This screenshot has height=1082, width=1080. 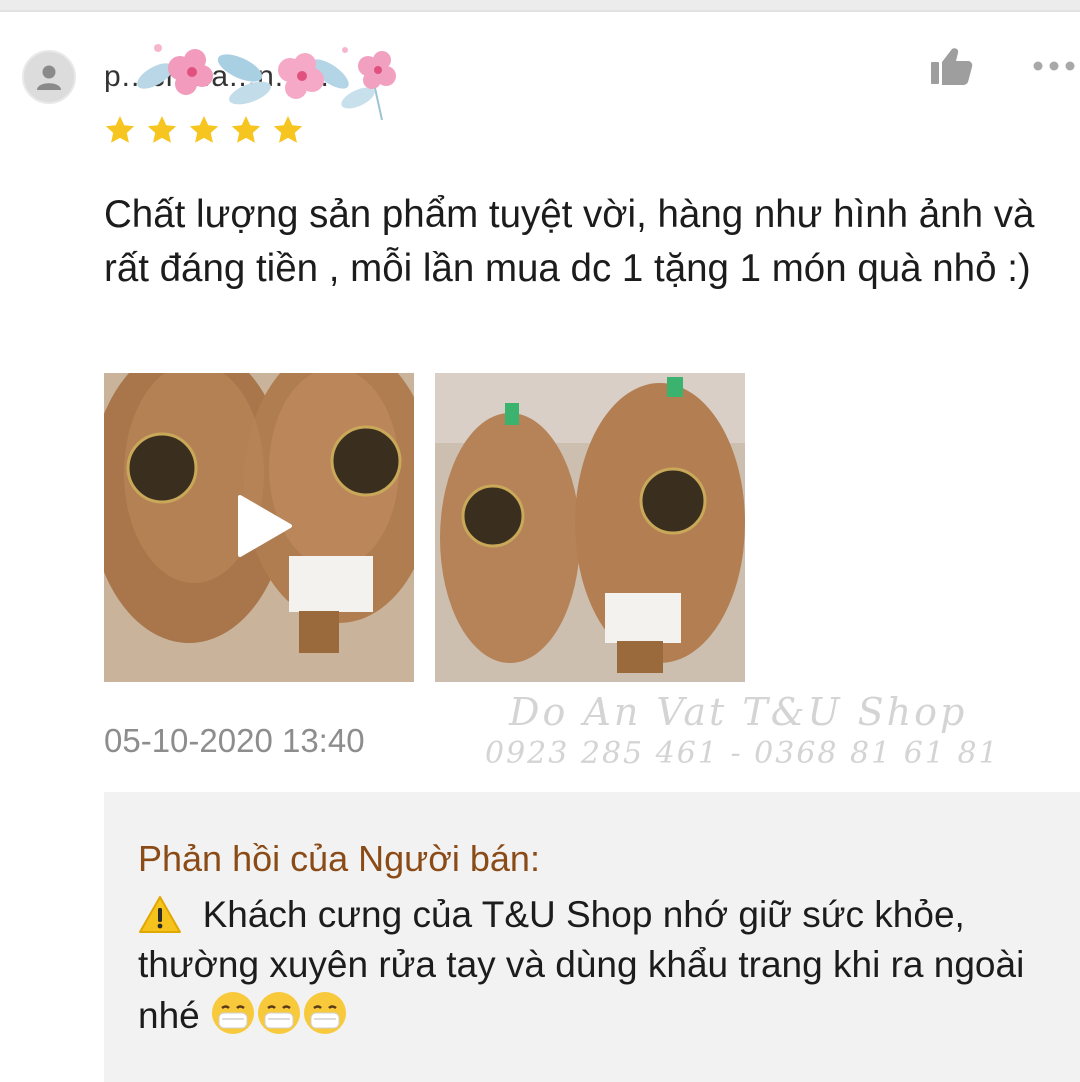 I want to click on thumbs-up-icon, so click(x=952, y=66).